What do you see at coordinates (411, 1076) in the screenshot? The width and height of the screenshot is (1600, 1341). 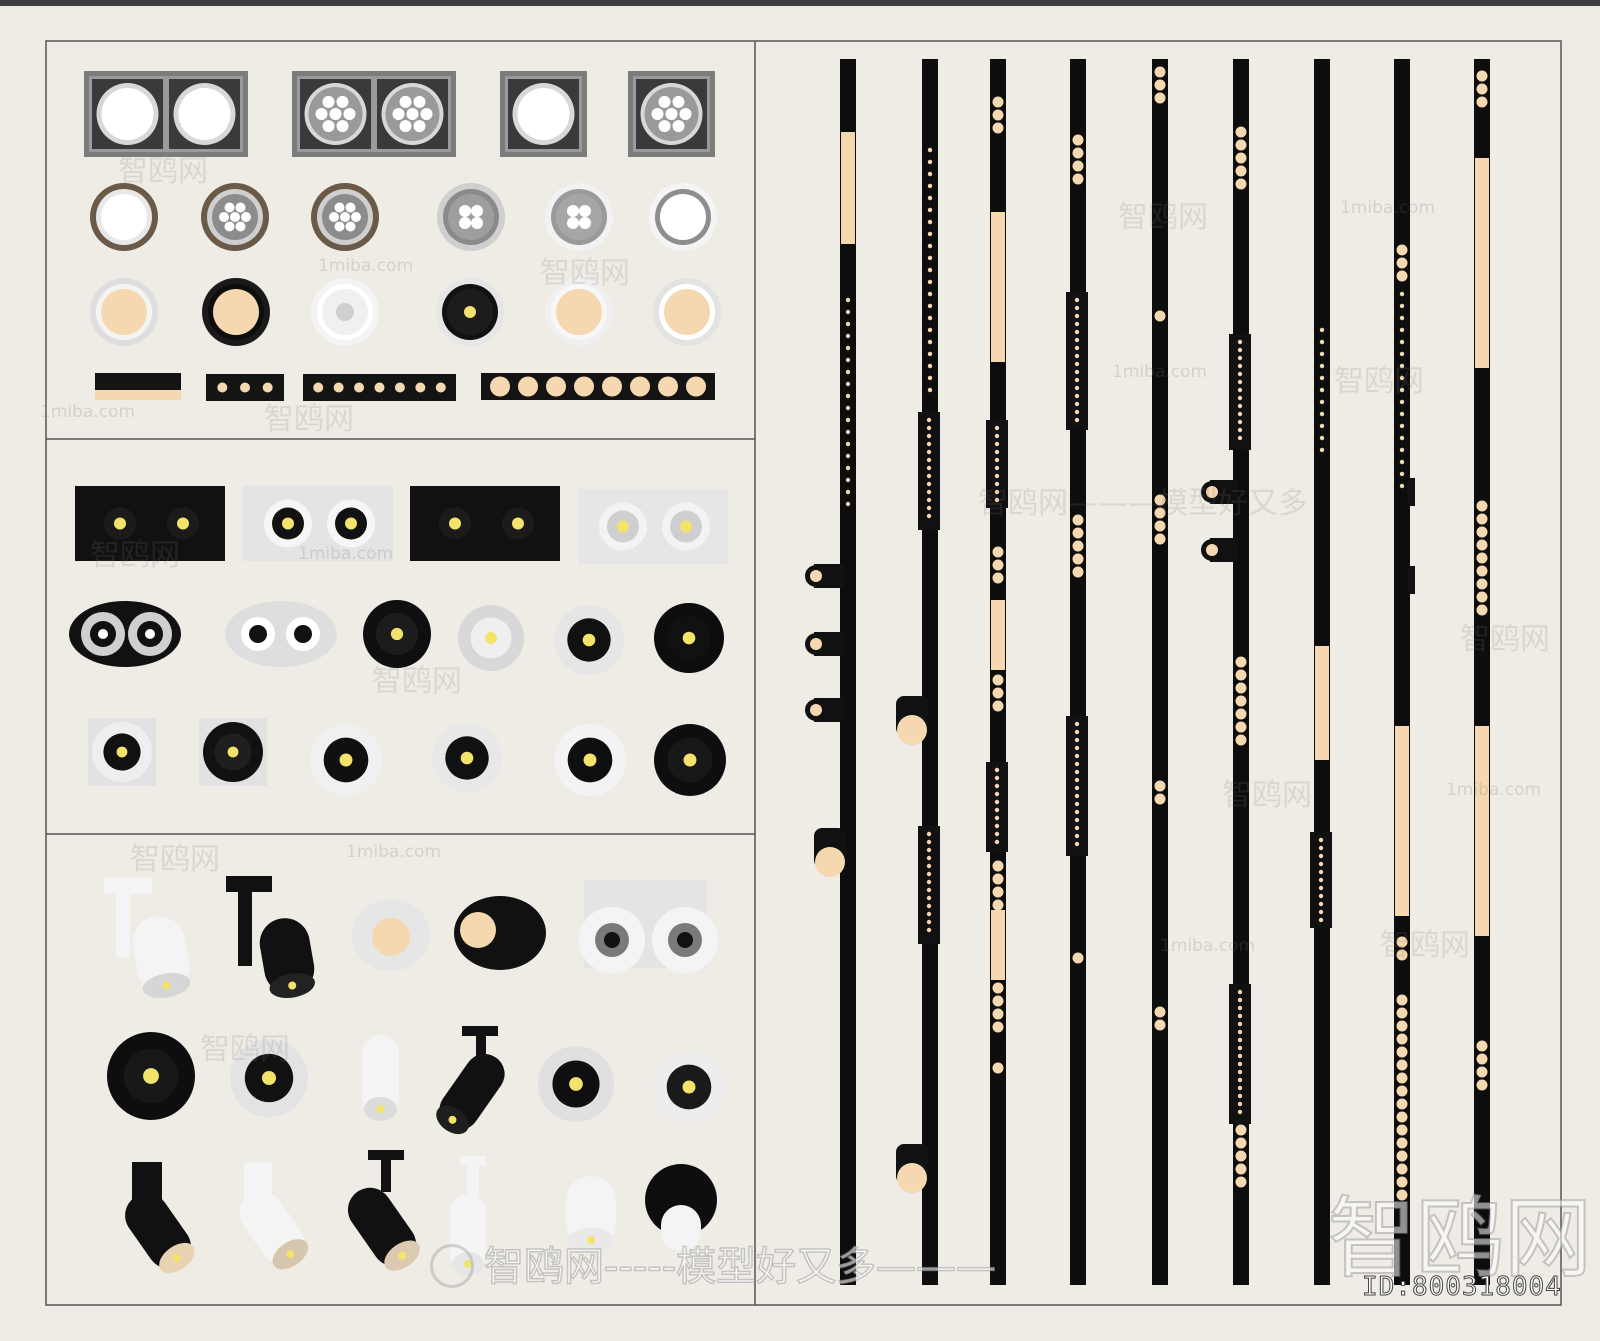 I see `track-spots` at bounding box center [411, 1076].